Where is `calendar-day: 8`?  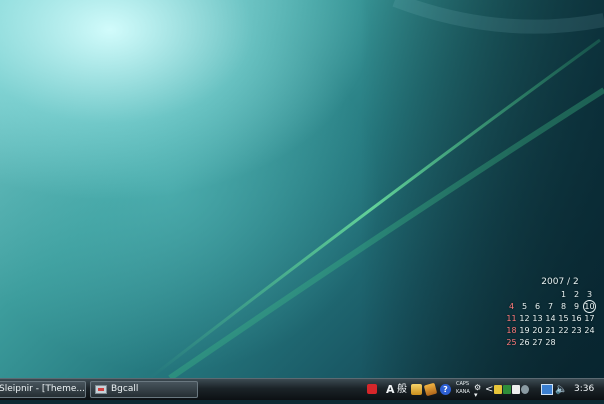 calendar-day: 8 is located at coordinates (563, 306).